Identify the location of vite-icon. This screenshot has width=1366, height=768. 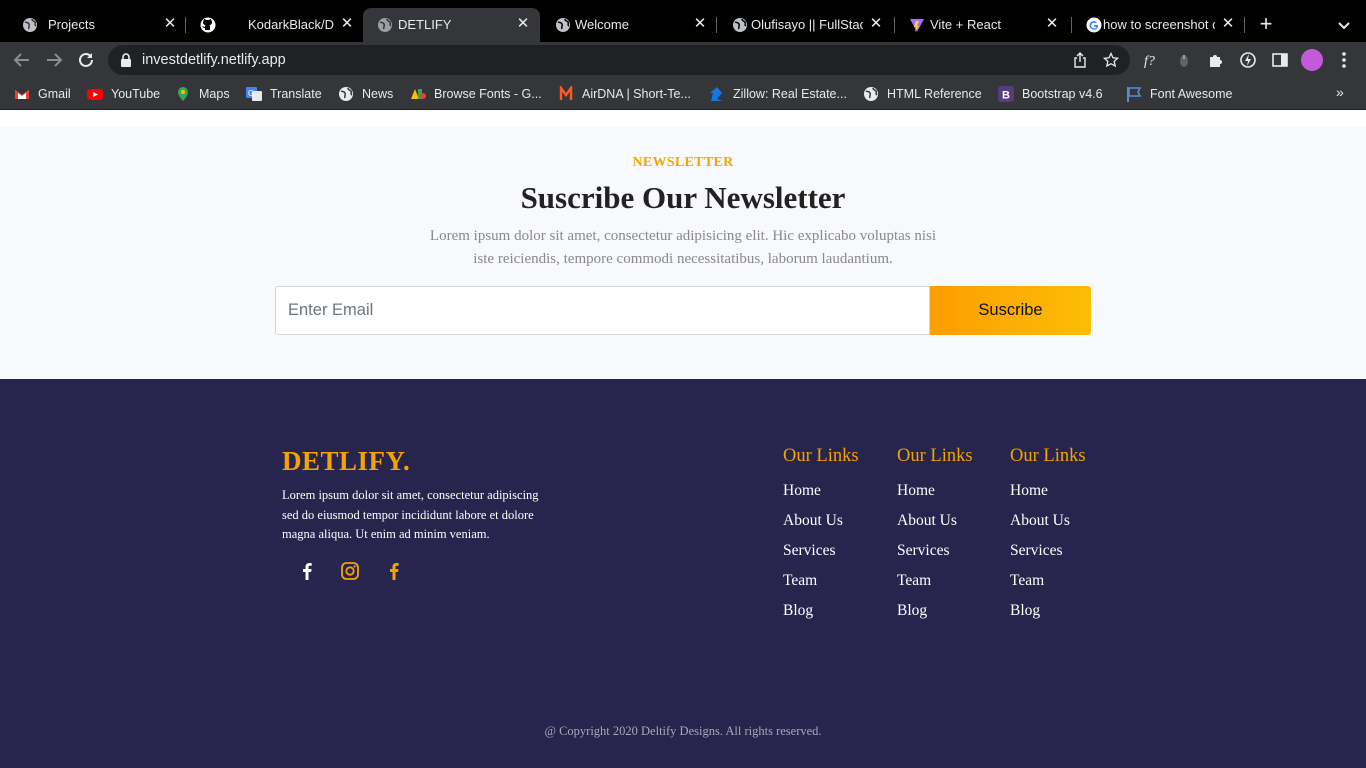
(917, 25).